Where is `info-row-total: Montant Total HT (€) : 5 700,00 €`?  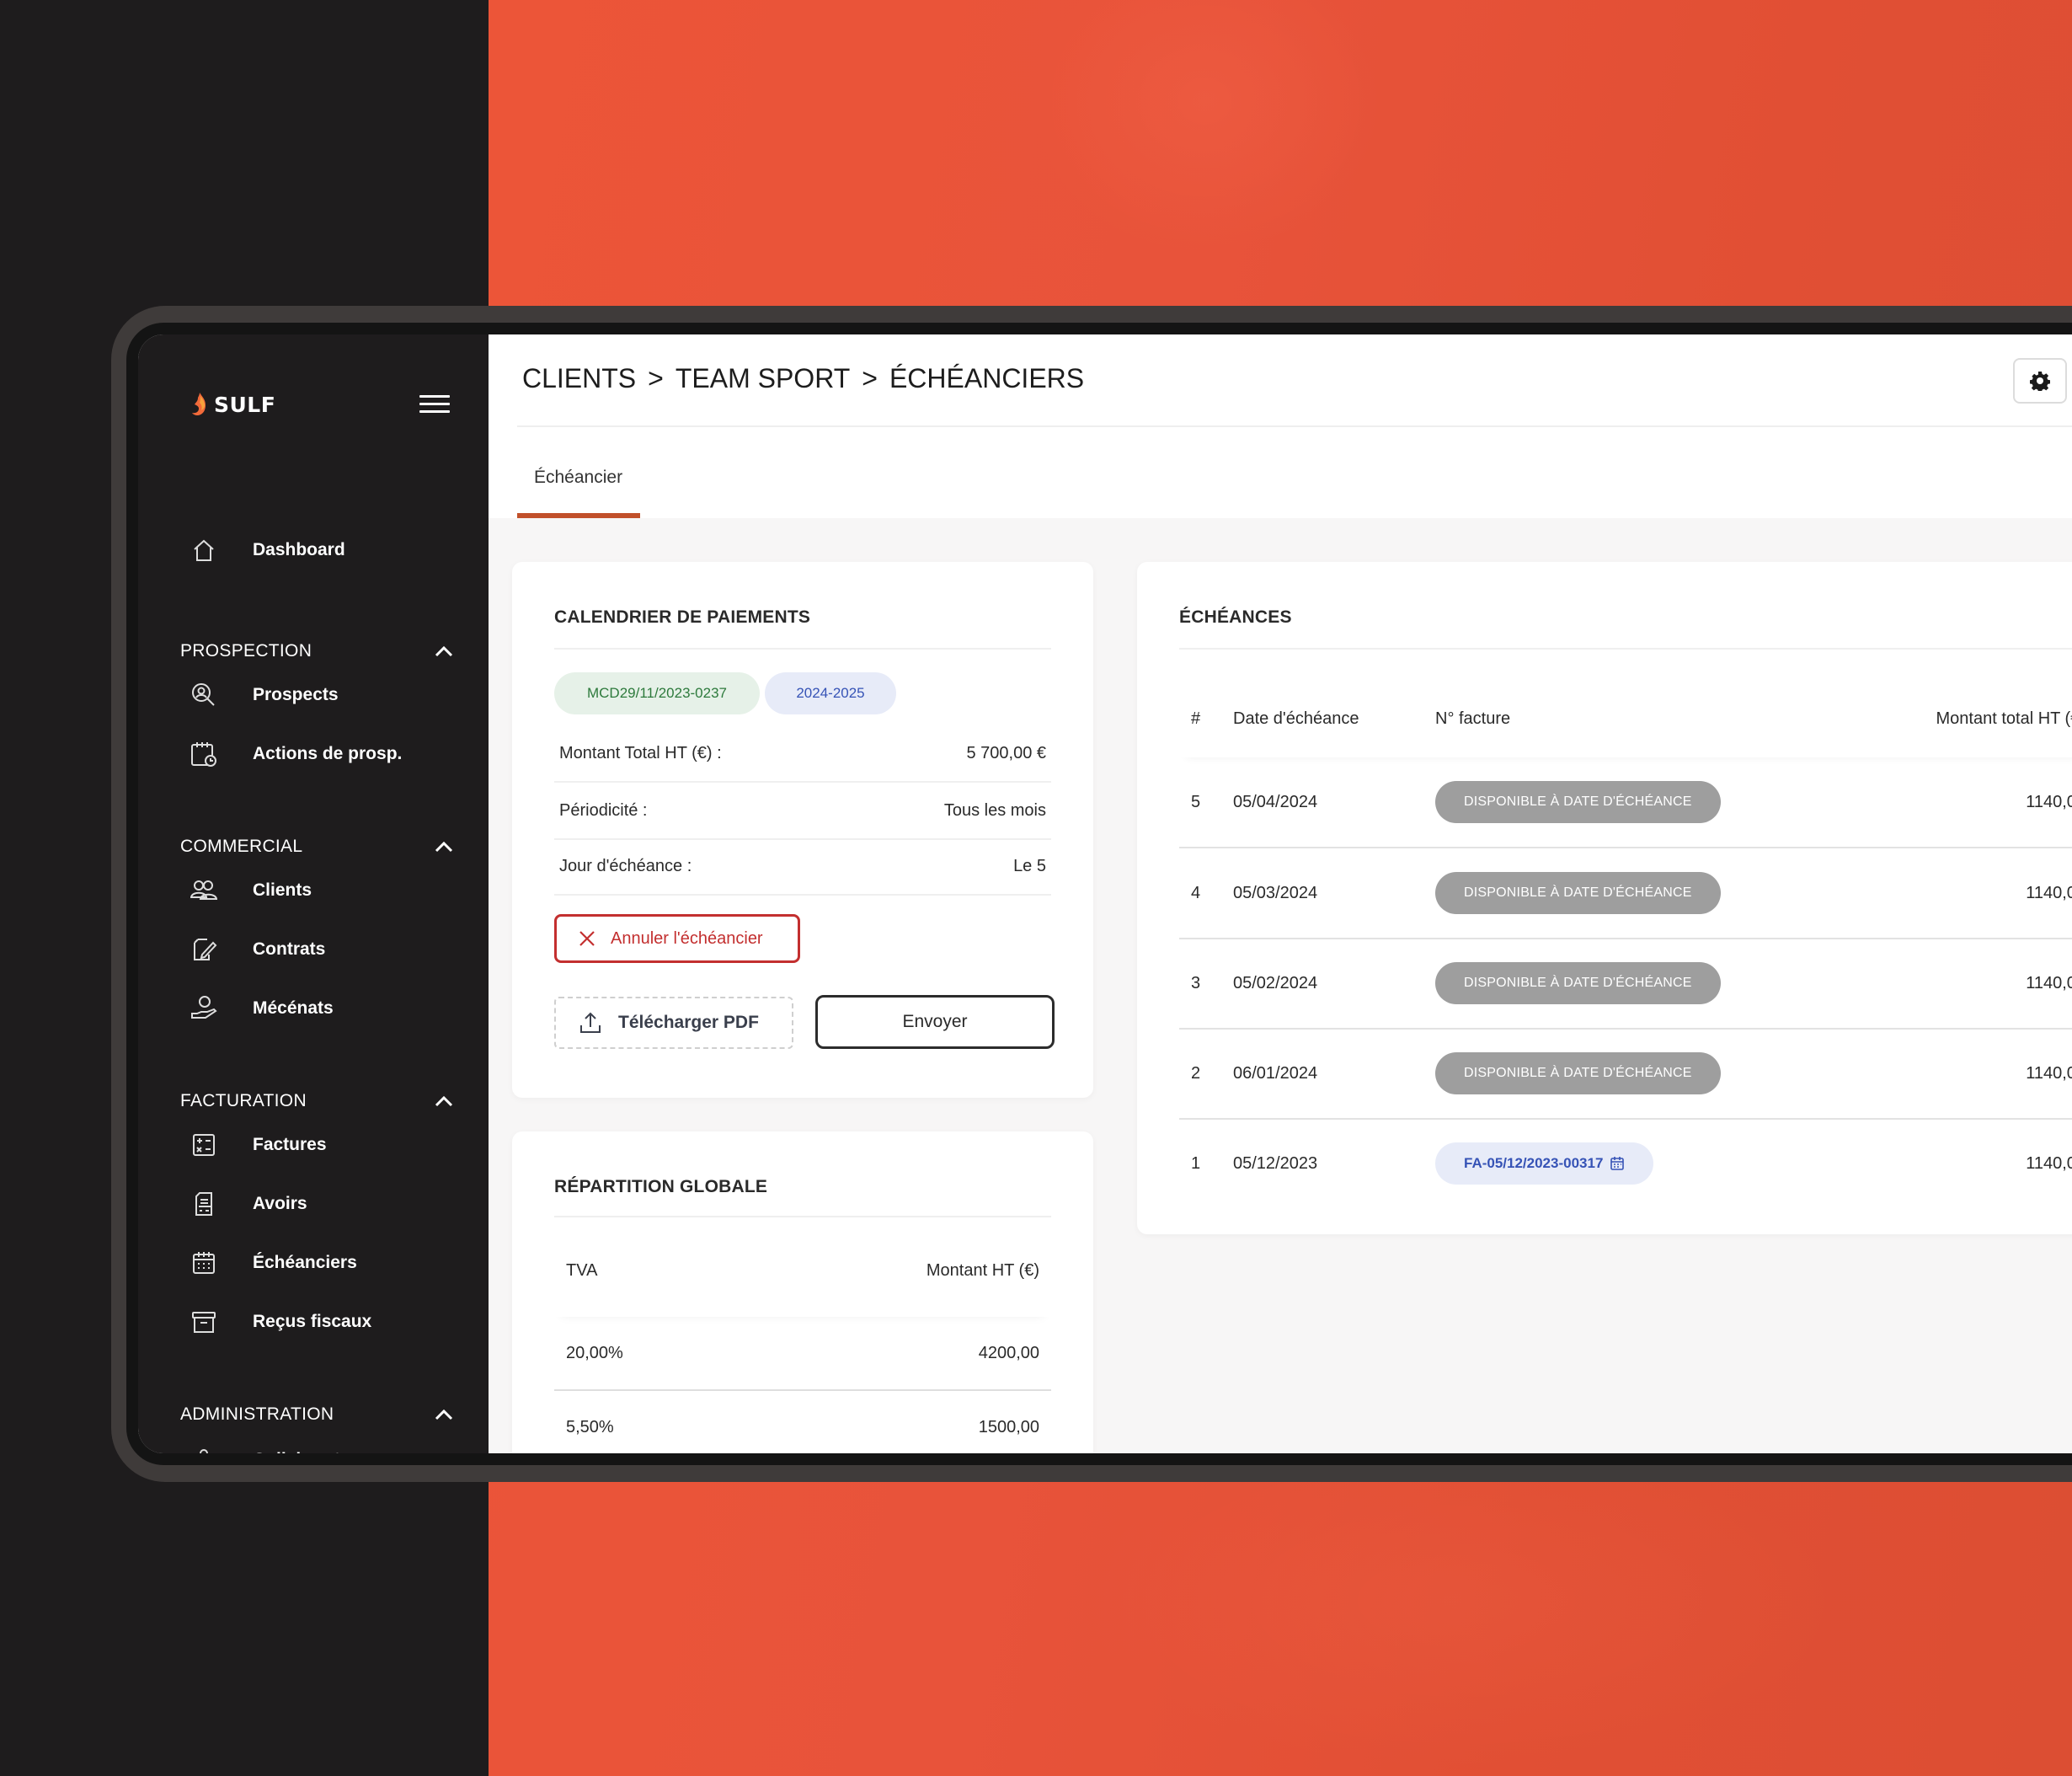
info-row-total: Montant Total HT (€) : 5 700,00 € is located at coordinates (802, 754).